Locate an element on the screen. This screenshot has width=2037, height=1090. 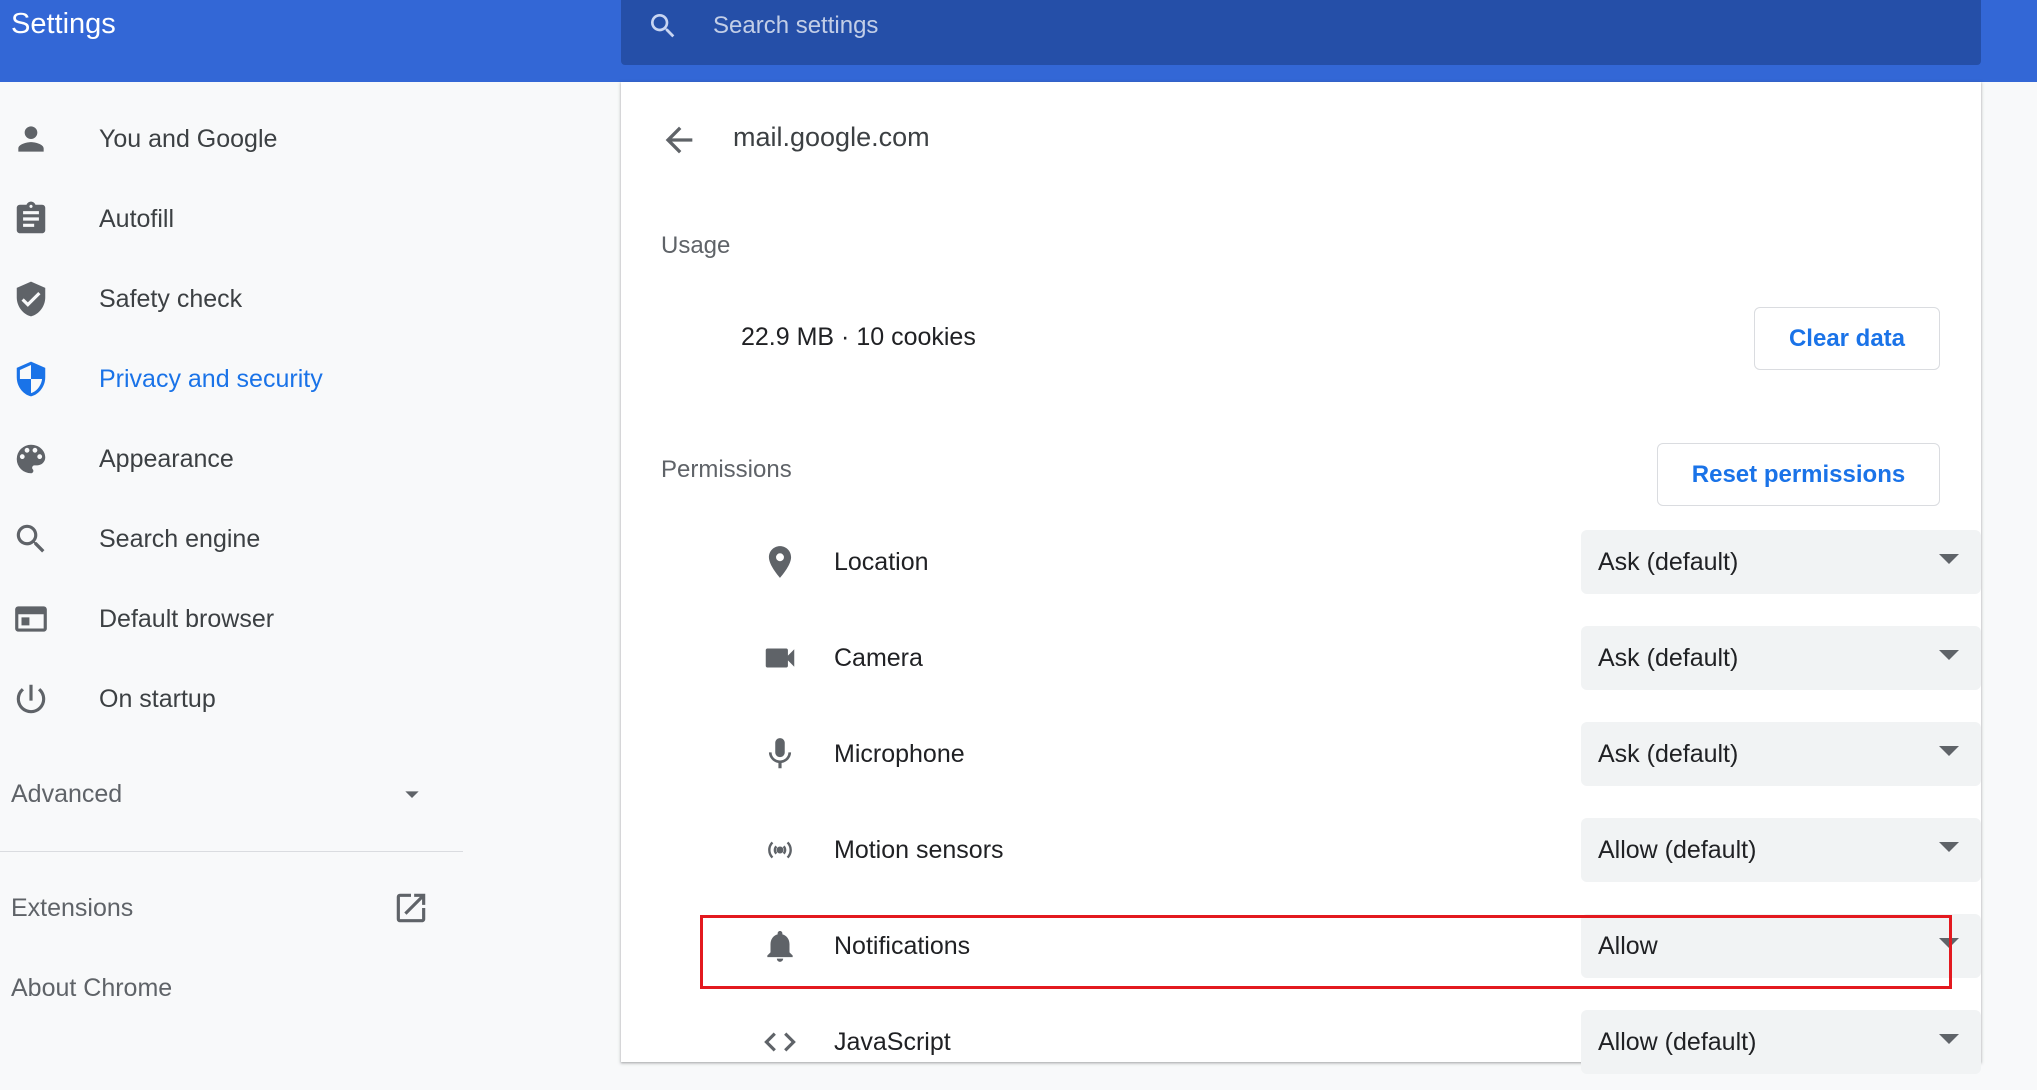
advanced-label: Advanced is located at coordinates (67, 793).